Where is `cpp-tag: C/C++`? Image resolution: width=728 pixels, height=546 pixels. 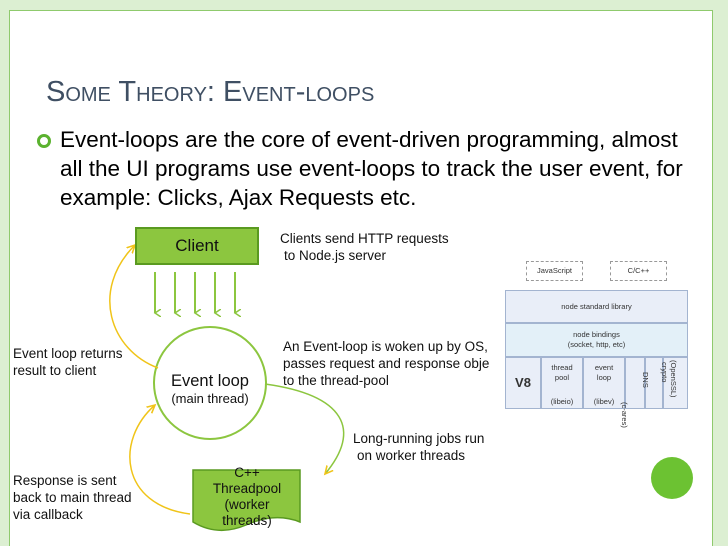 cpp-tag: C/C++ is located at coordinates (638, 271).